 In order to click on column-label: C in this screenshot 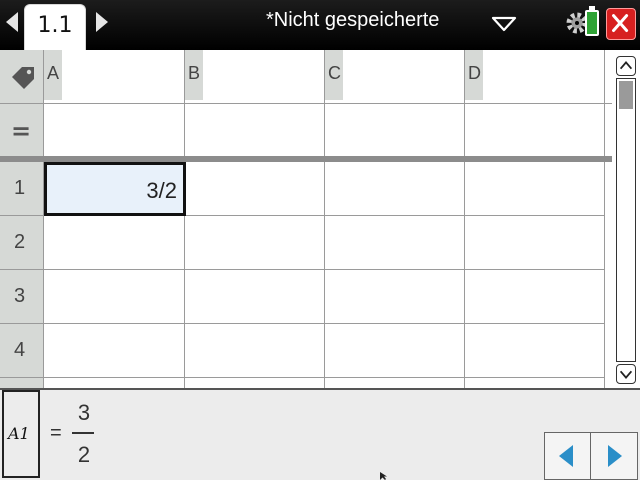, I will do `click(334, 75)`.